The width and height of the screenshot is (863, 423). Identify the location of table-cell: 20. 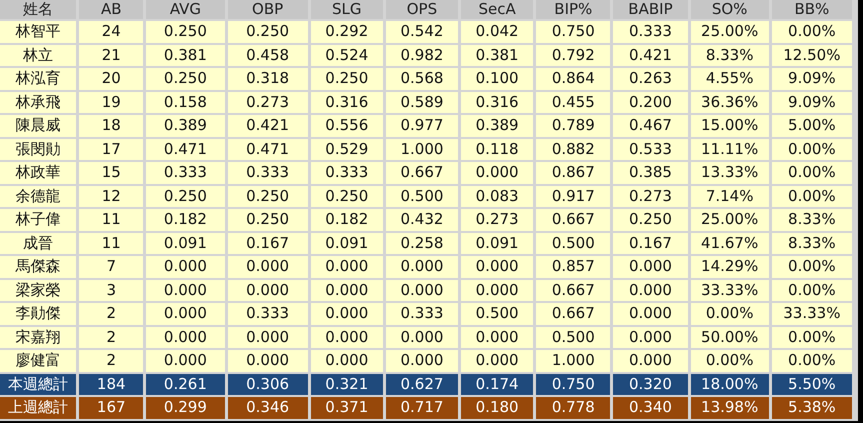
(111, 79).